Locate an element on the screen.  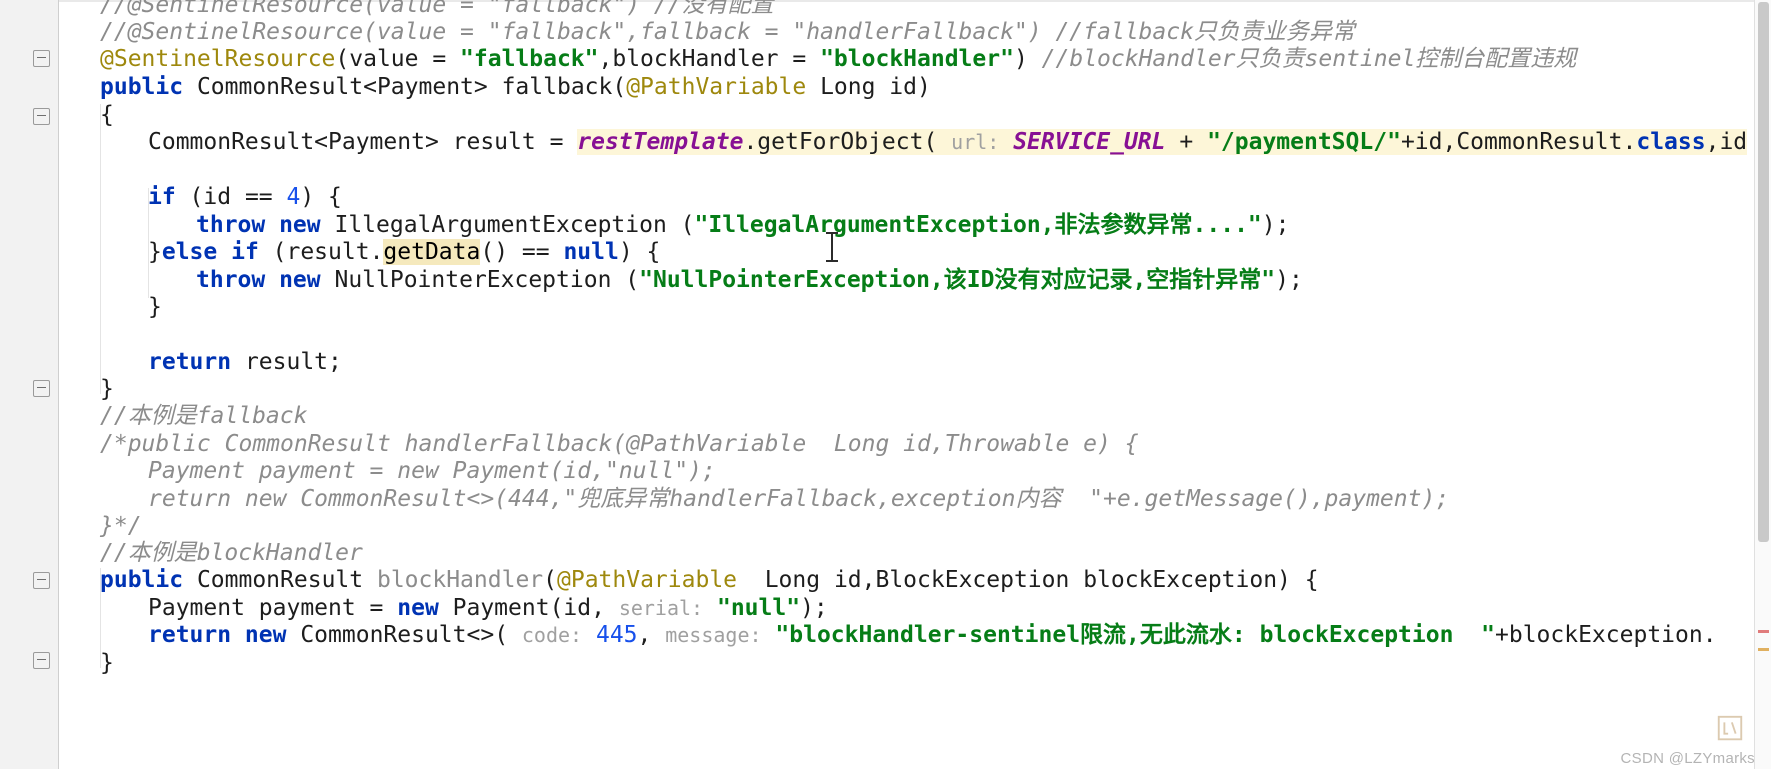
warning-stripe is located at coordinates (1763, 649).